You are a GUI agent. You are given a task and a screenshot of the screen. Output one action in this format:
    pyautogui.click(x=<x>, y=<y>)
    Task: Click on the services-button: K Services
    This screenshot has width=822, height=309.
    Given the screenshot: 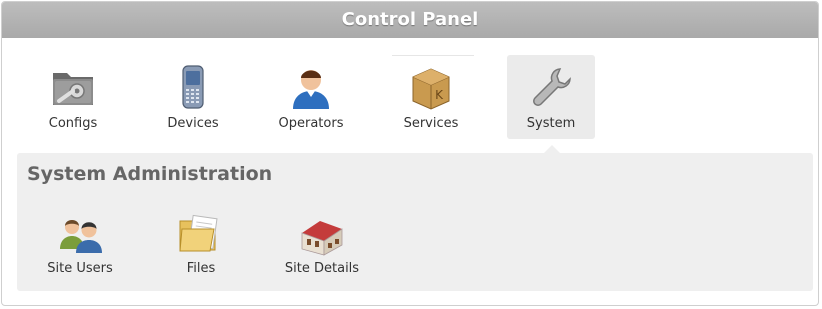 What is the action you would take?
    pyautogui.click(x=431, y=97)
    